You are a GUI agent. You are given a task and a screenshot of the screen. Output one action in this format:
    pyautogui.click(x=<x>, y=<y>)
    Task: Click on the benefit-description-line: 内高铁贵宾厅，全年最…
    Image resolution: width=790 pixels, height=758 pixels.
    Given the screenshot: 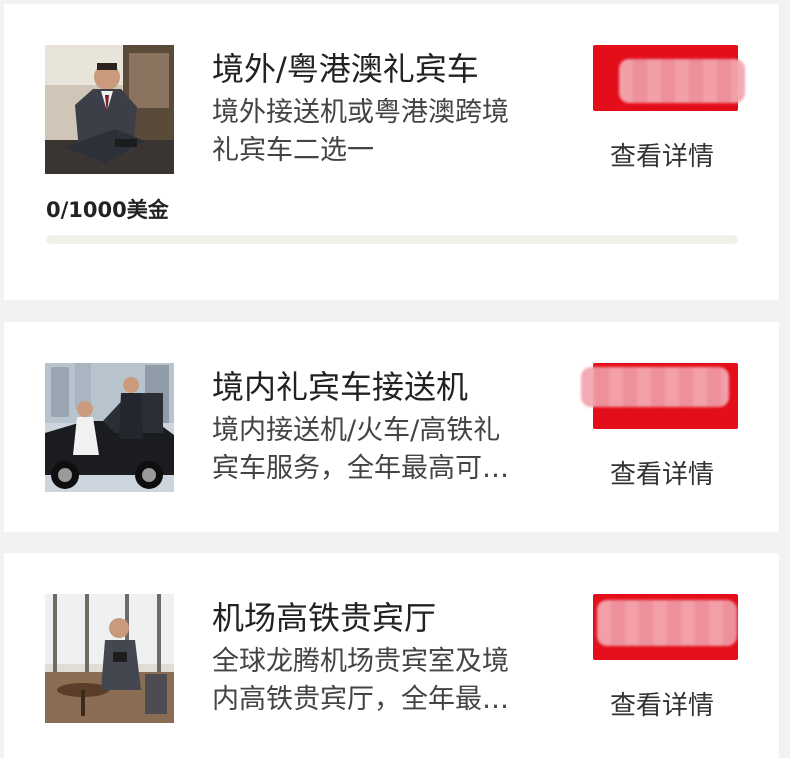 What is the action you would take?
    pyautogui.click(x=360, y=699)
    